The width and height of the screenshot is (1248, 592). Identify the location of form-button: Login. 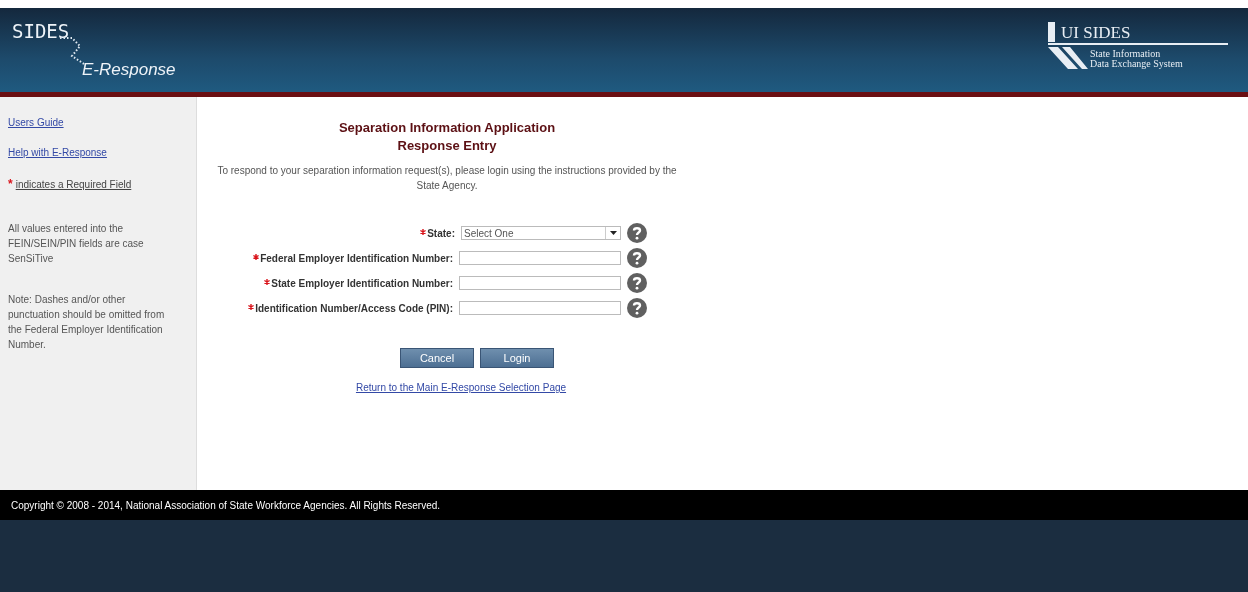
(517, 358).